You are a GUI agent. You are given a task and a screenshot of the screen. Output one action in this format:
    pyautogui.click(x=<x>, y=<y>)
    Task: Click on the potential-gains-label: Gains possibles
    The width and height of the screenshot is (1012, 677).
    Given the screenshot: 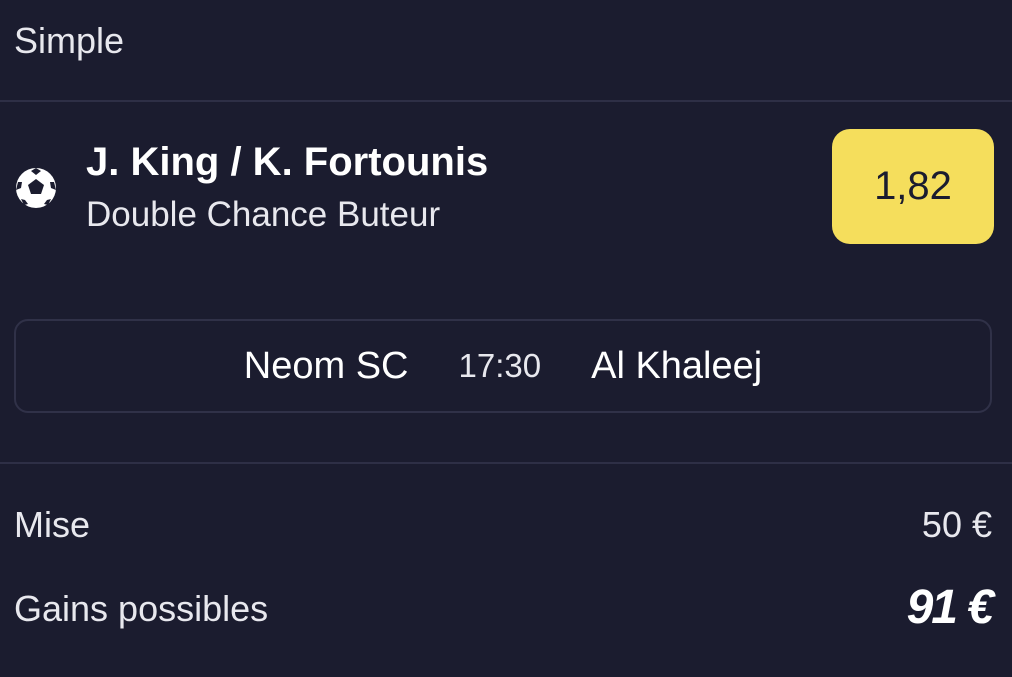 What is the action you would take?
    pyautogui.click(x=141, y=608)
    